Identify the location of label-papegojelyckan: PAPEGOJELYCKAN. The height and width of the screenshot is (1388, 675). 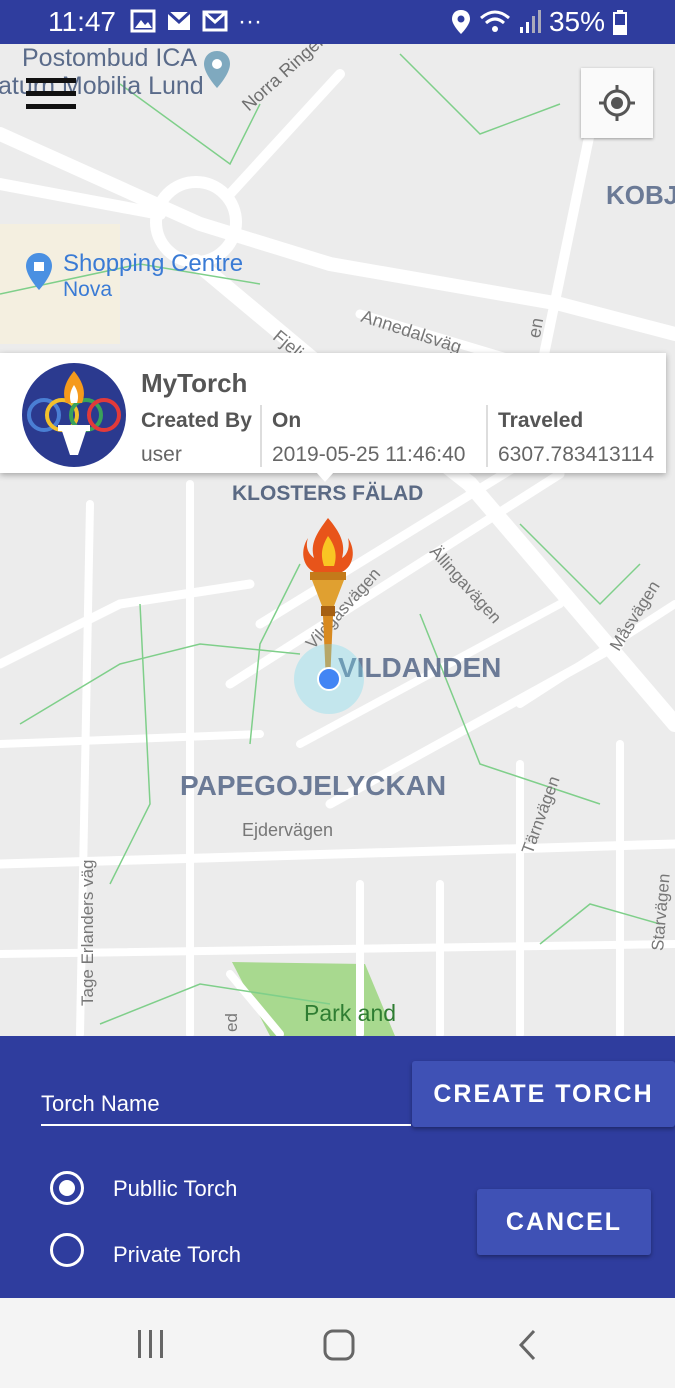
(313, 785).